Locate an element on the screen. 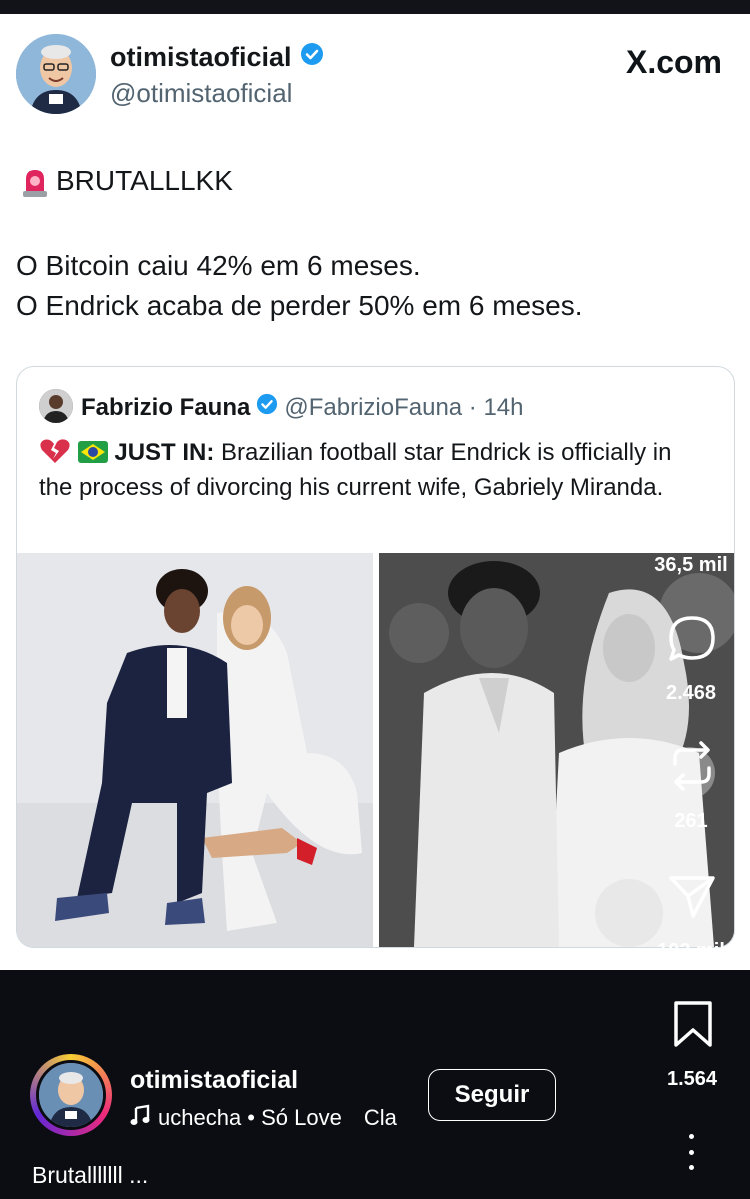 This screenshot has height=1199, width=750. comment-icon is located at coordinates (692, 642).